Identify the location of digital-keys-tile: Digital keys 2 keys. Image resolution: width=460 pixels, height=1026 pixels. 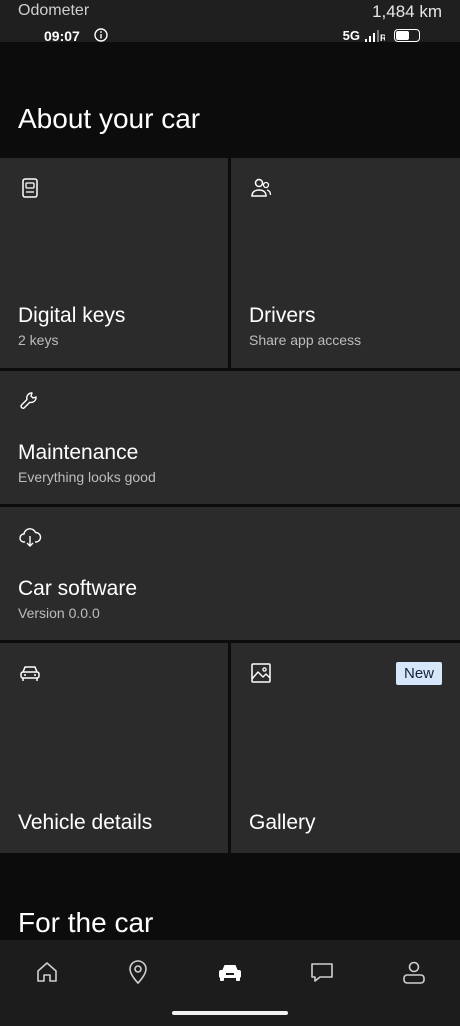
(114, 263).